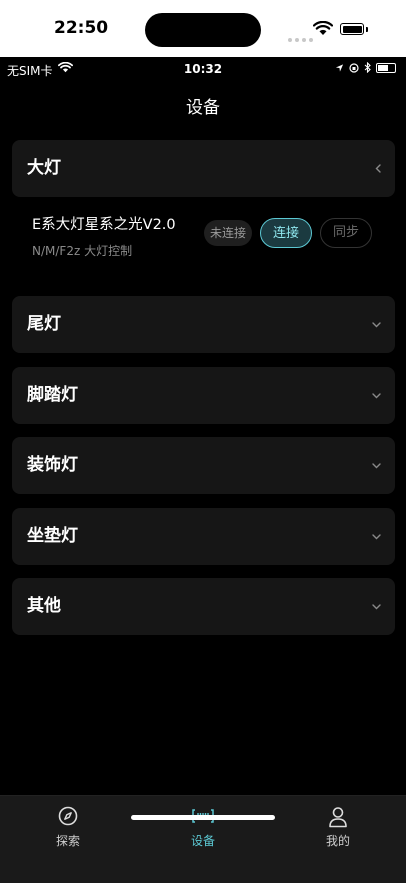  Describe the element at coordinates (203, 168) in the screenshot. I see `section-headlight: 大灯` at that location.